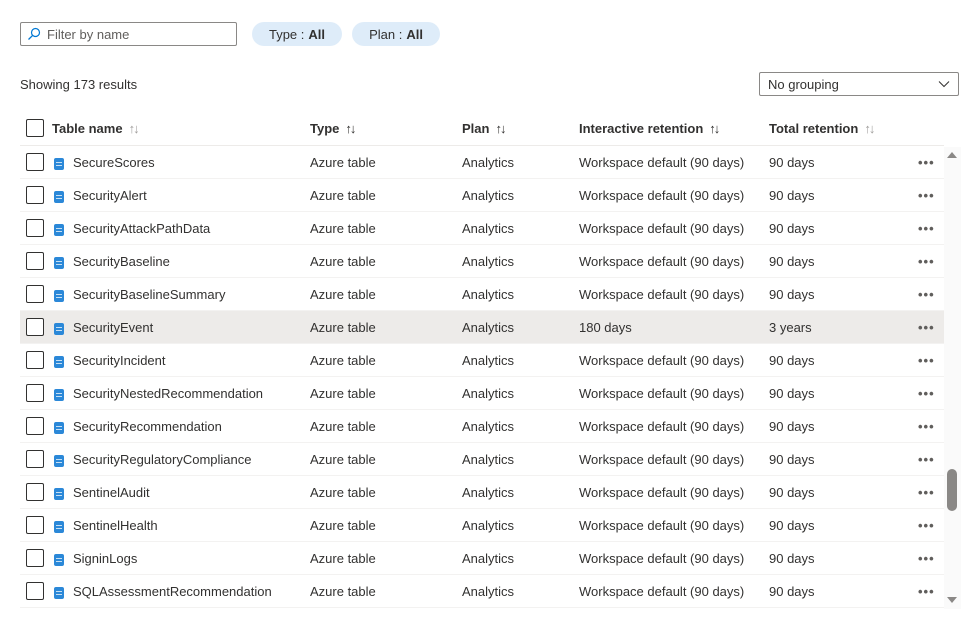 Image resolution: width=979 pixels, height=624 pixels. What do you see at coordinates (168, 393) in the screenshot?
I see `table-name-cell: SecurityNestedRecommendation` at bounding box center [168, 393].